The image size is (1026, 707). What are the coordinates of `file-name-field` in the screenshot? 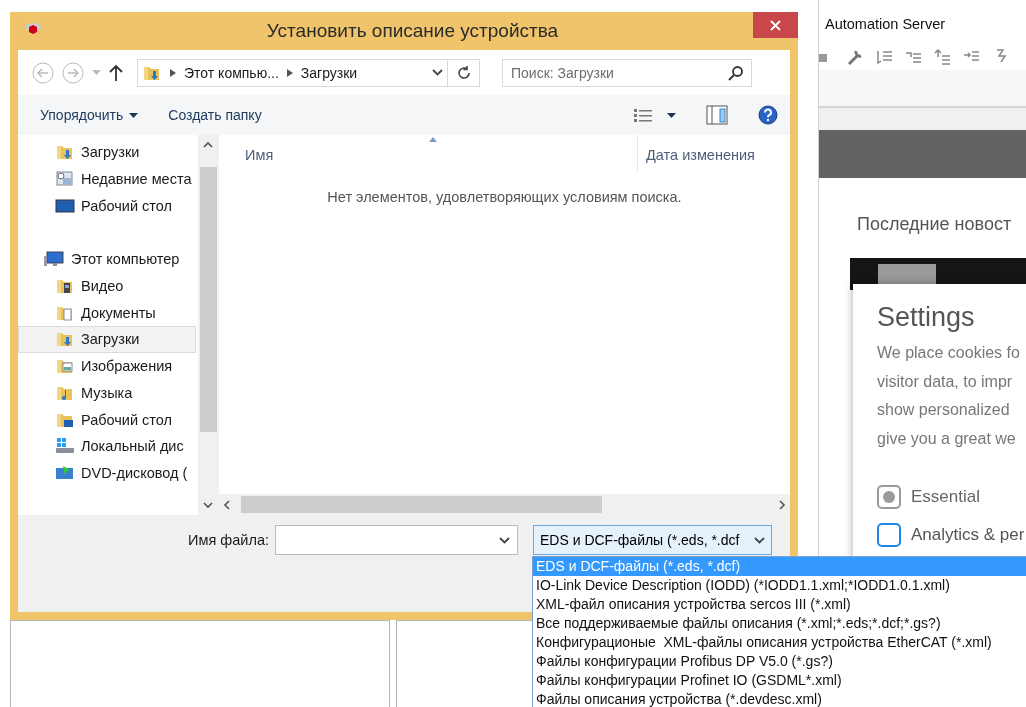 It's located at (396, 540).